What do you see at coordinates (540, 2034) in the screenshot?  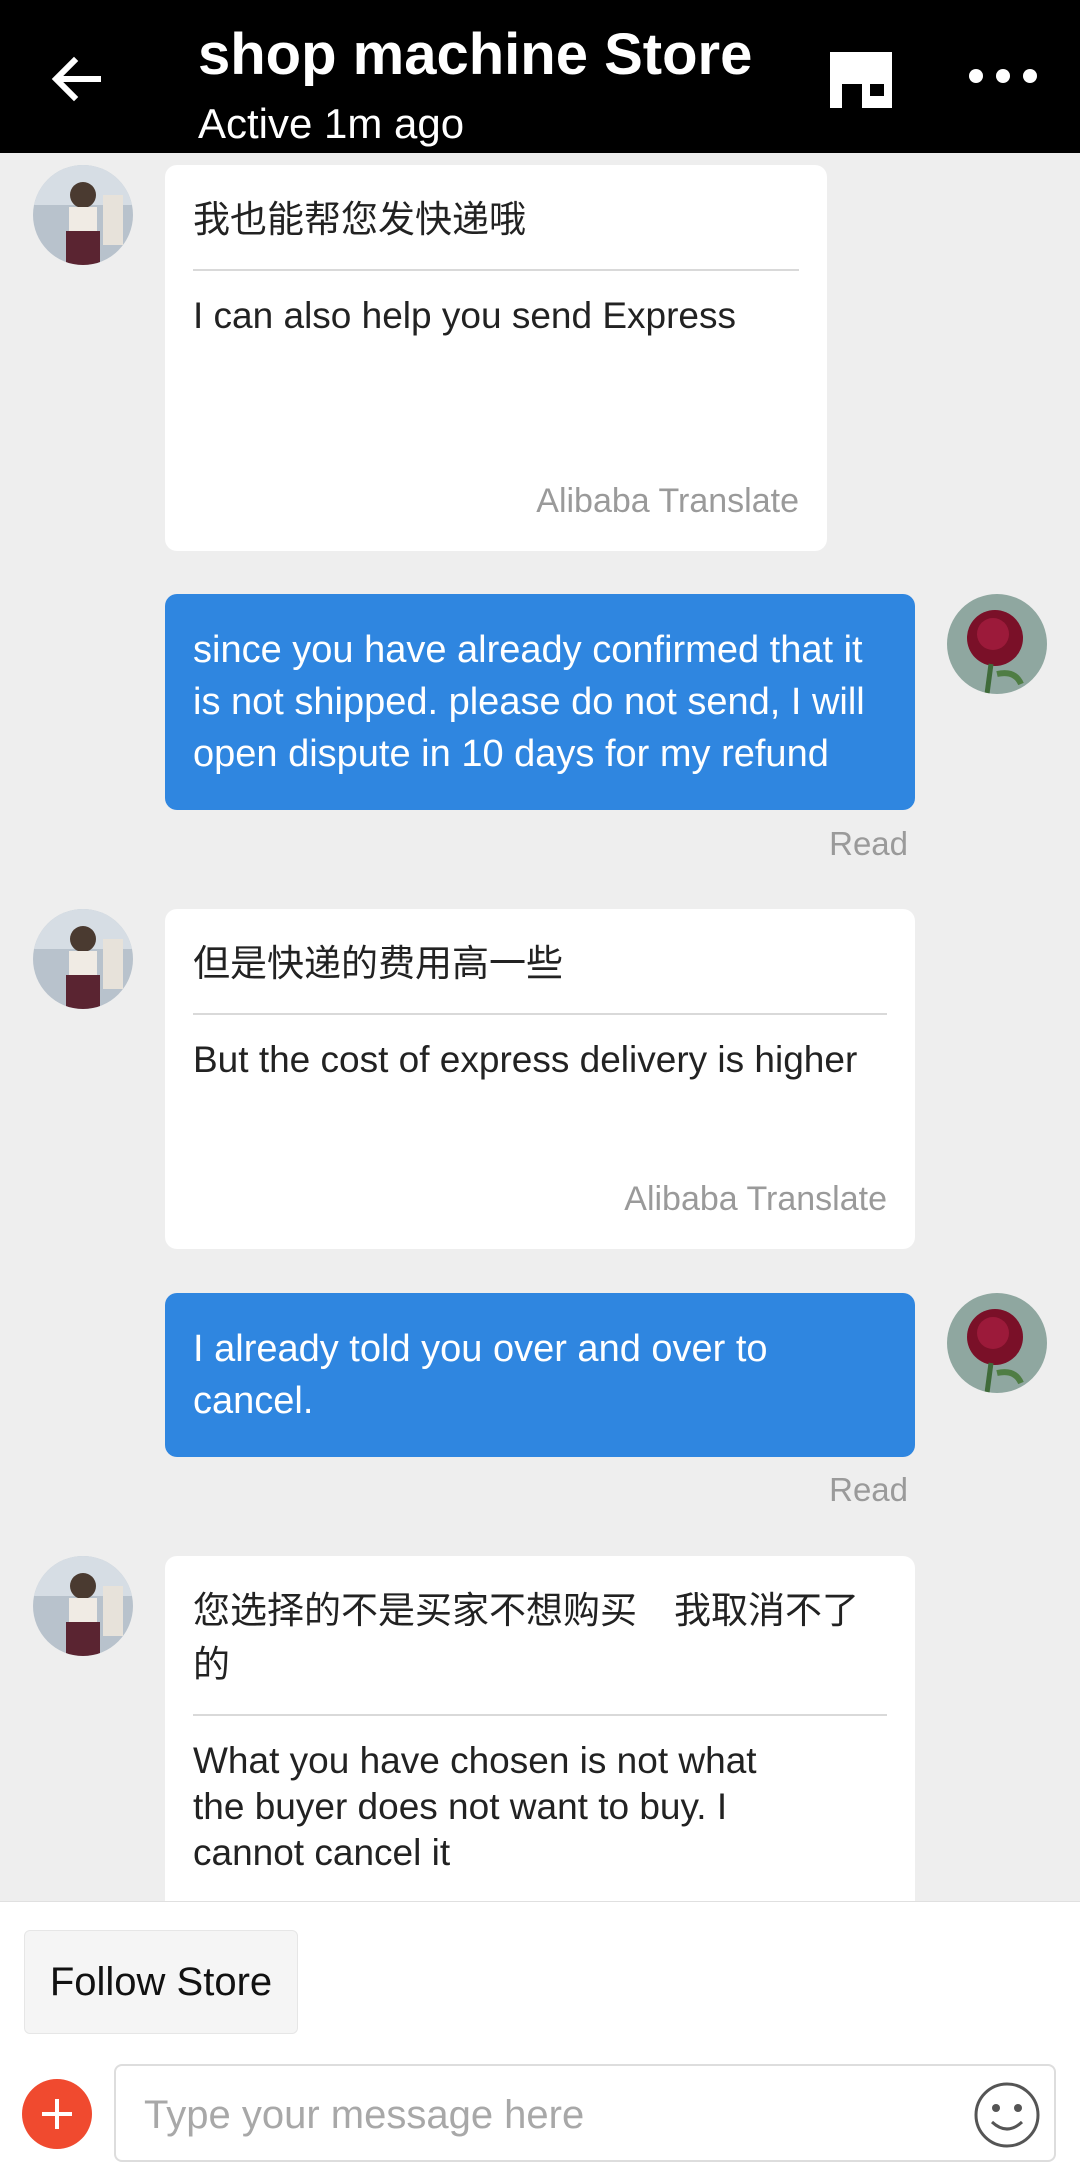 I see `composer-bar: Follow Store` at bounding box center [540, 2034].